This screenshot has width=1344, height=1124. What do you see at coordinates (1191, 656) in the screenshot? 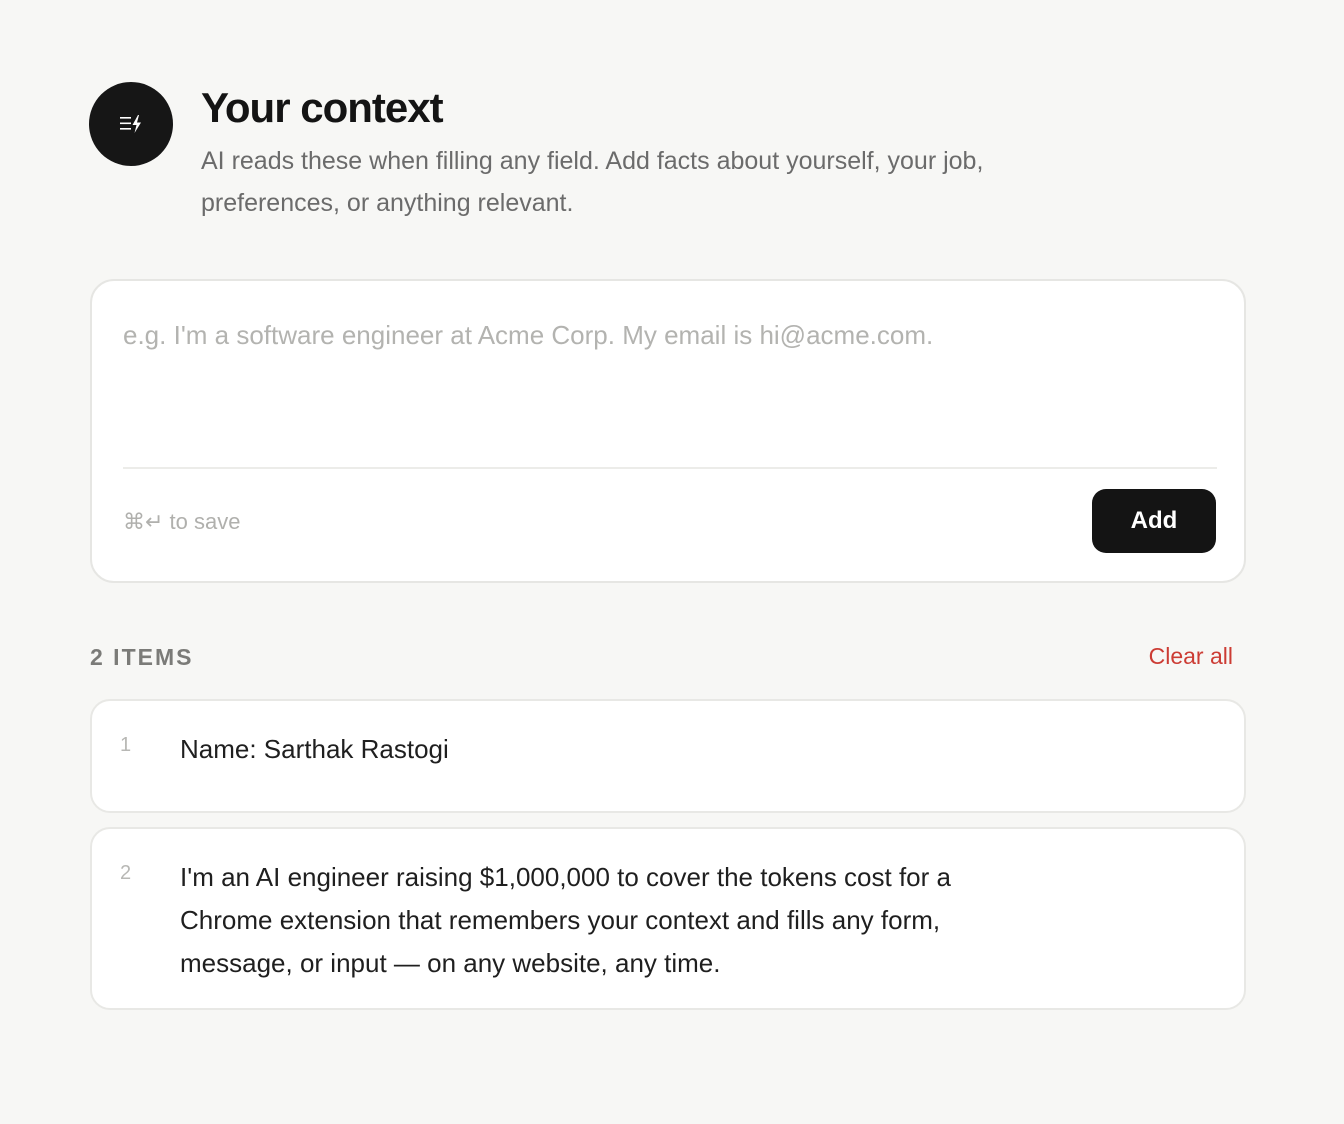
I see `clear-all-button: Clear all` at bounding box center [1191, 656].